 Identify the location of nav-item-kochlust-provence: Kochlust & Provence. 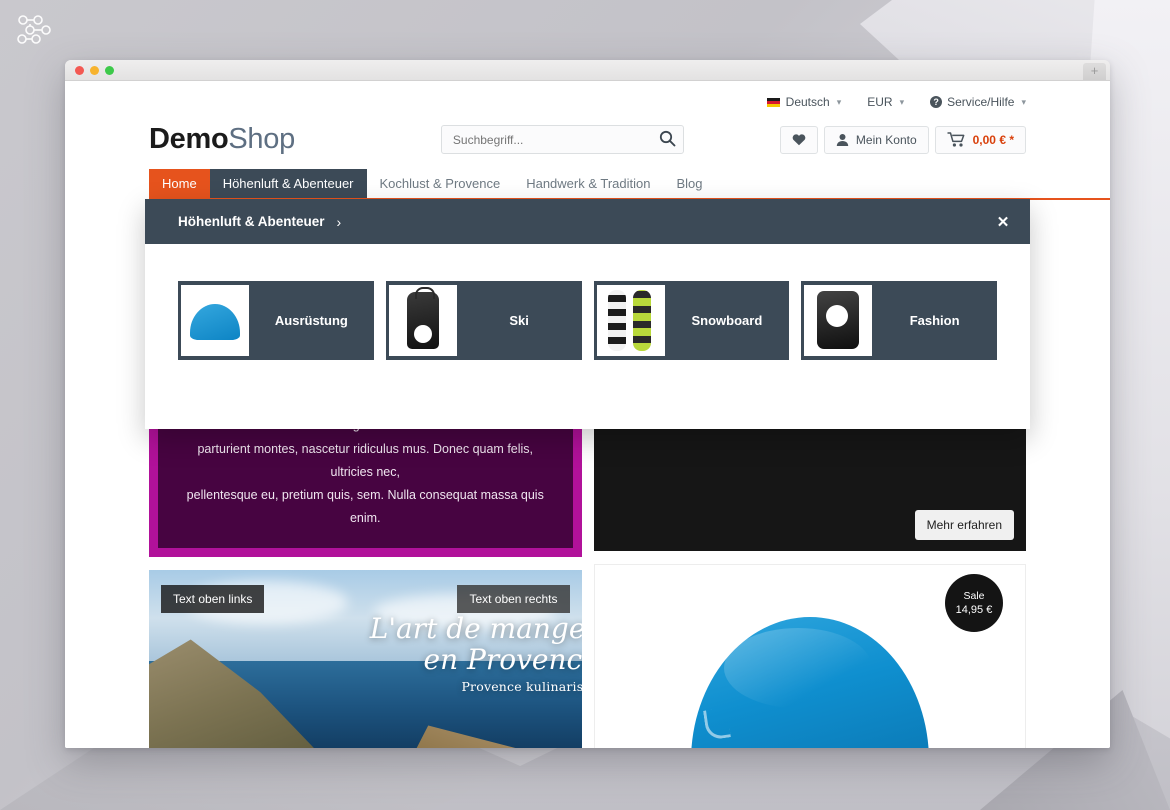
(440, 183).